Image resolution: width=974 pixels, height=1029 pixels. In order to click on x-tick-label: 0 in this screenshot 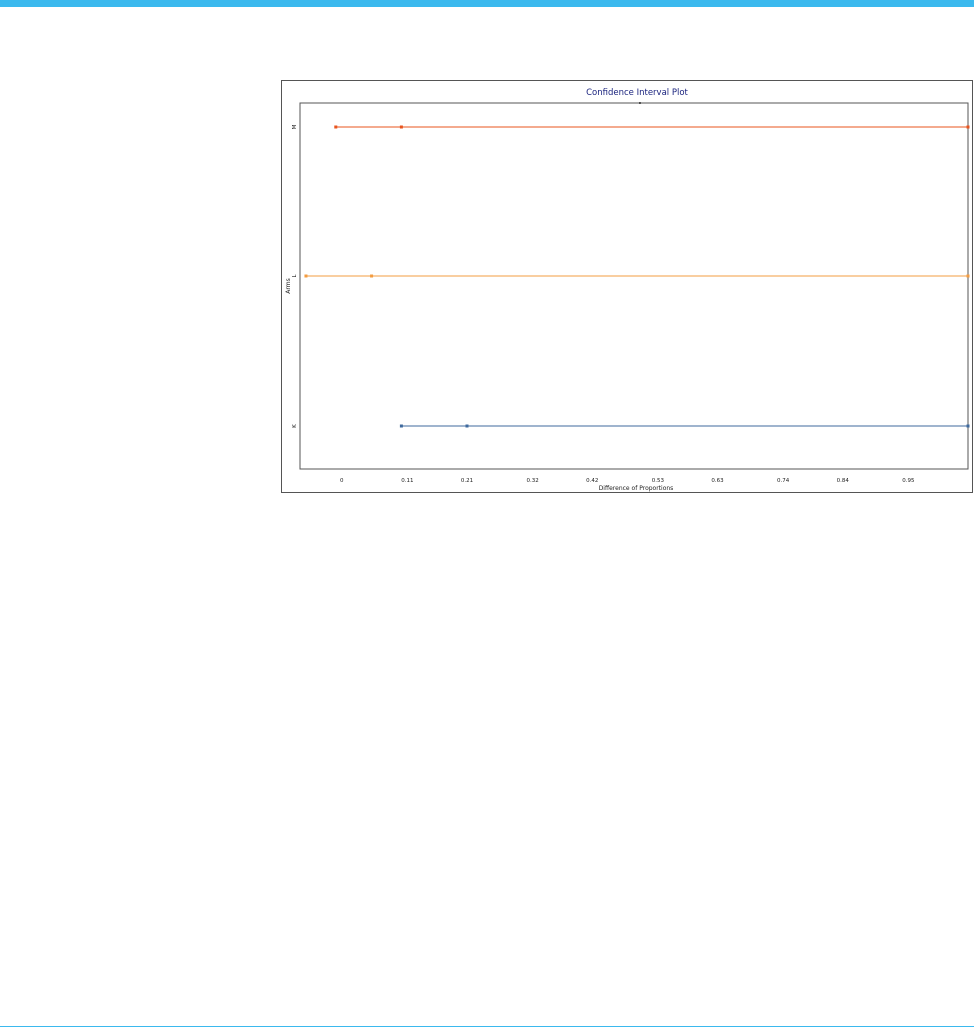, I will do `click(342, 481)`.